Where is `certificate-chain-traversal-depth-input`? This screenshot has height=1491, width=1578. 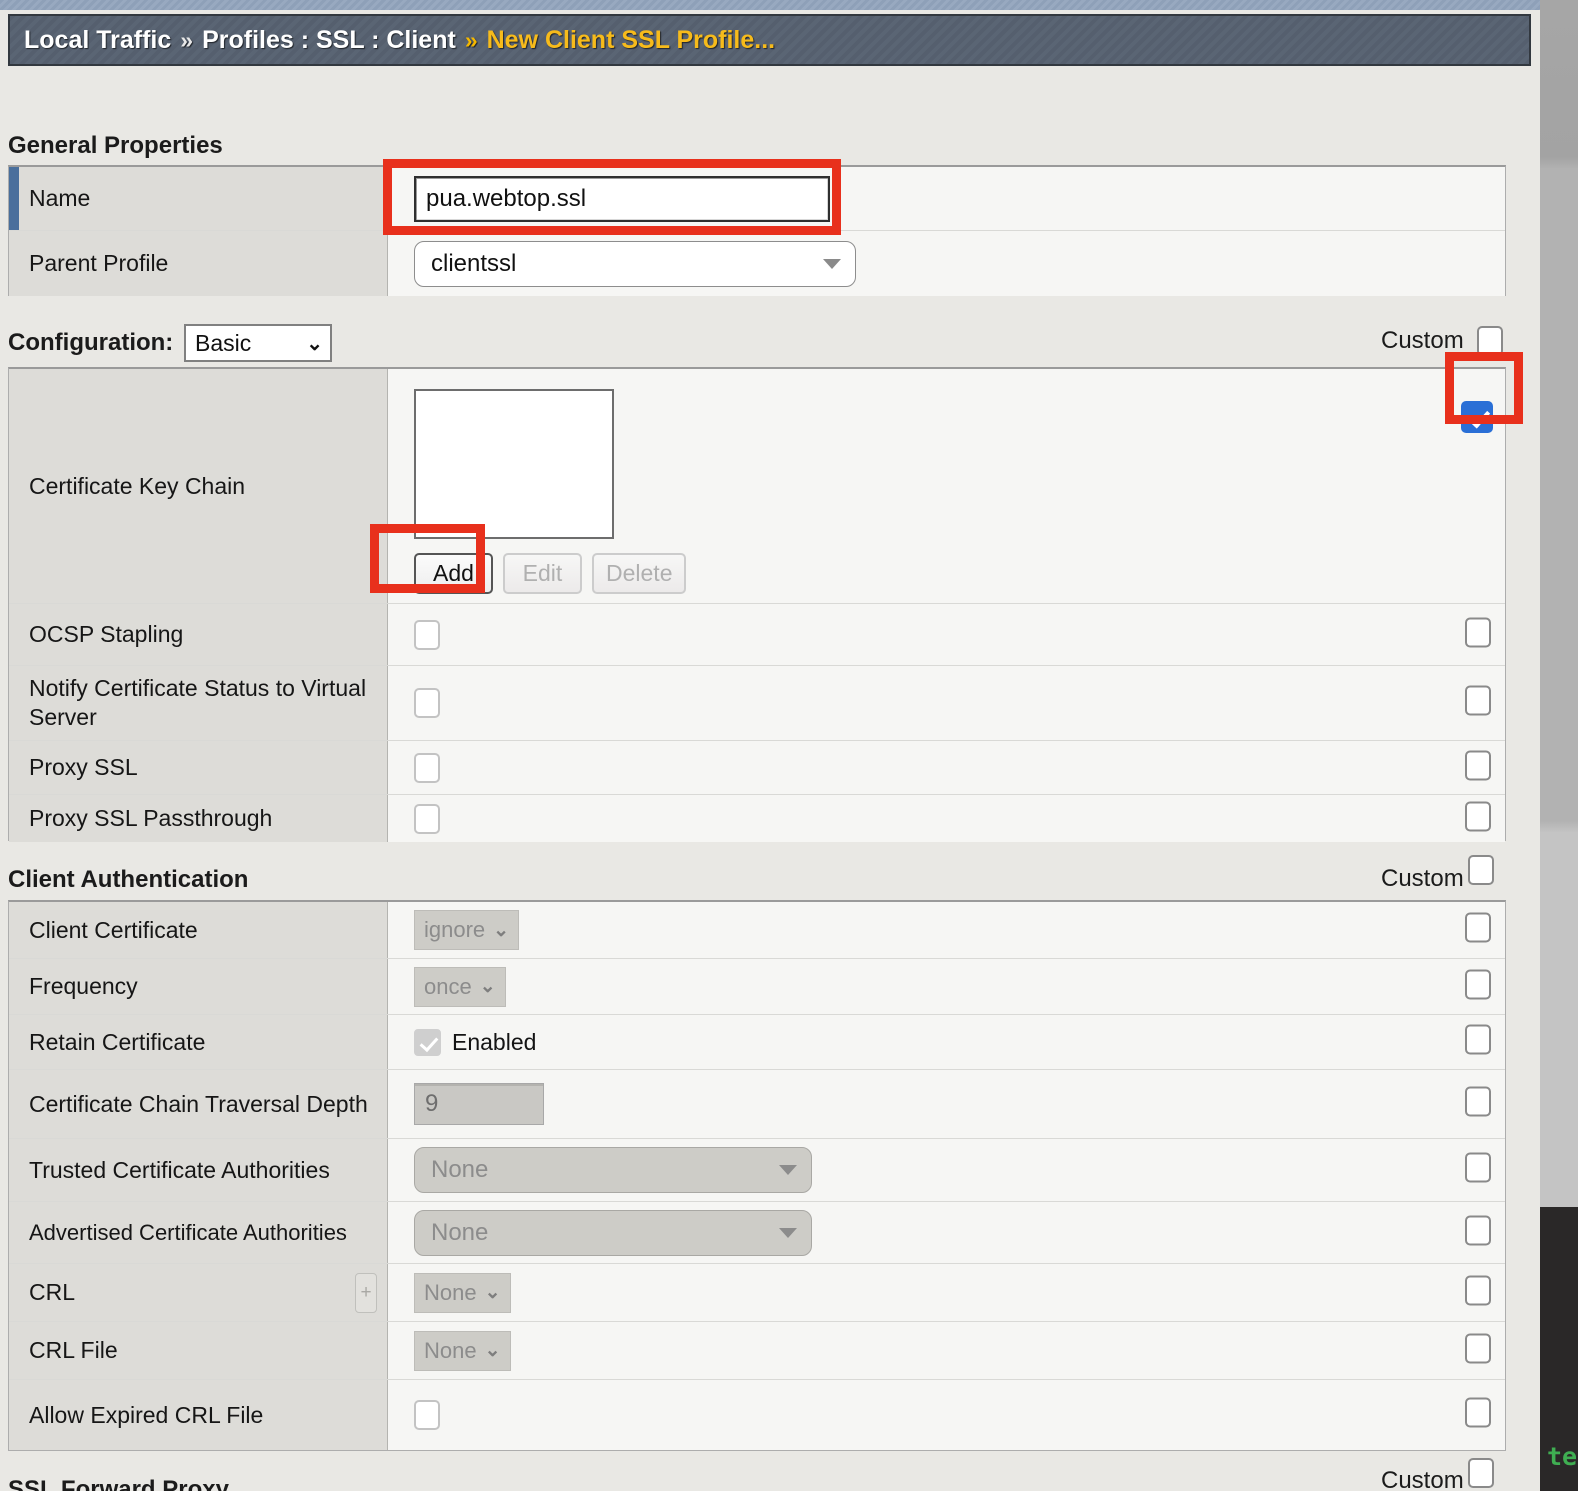
certificate-chain-traversal-depth-input is located at coordinates (479, 1104).